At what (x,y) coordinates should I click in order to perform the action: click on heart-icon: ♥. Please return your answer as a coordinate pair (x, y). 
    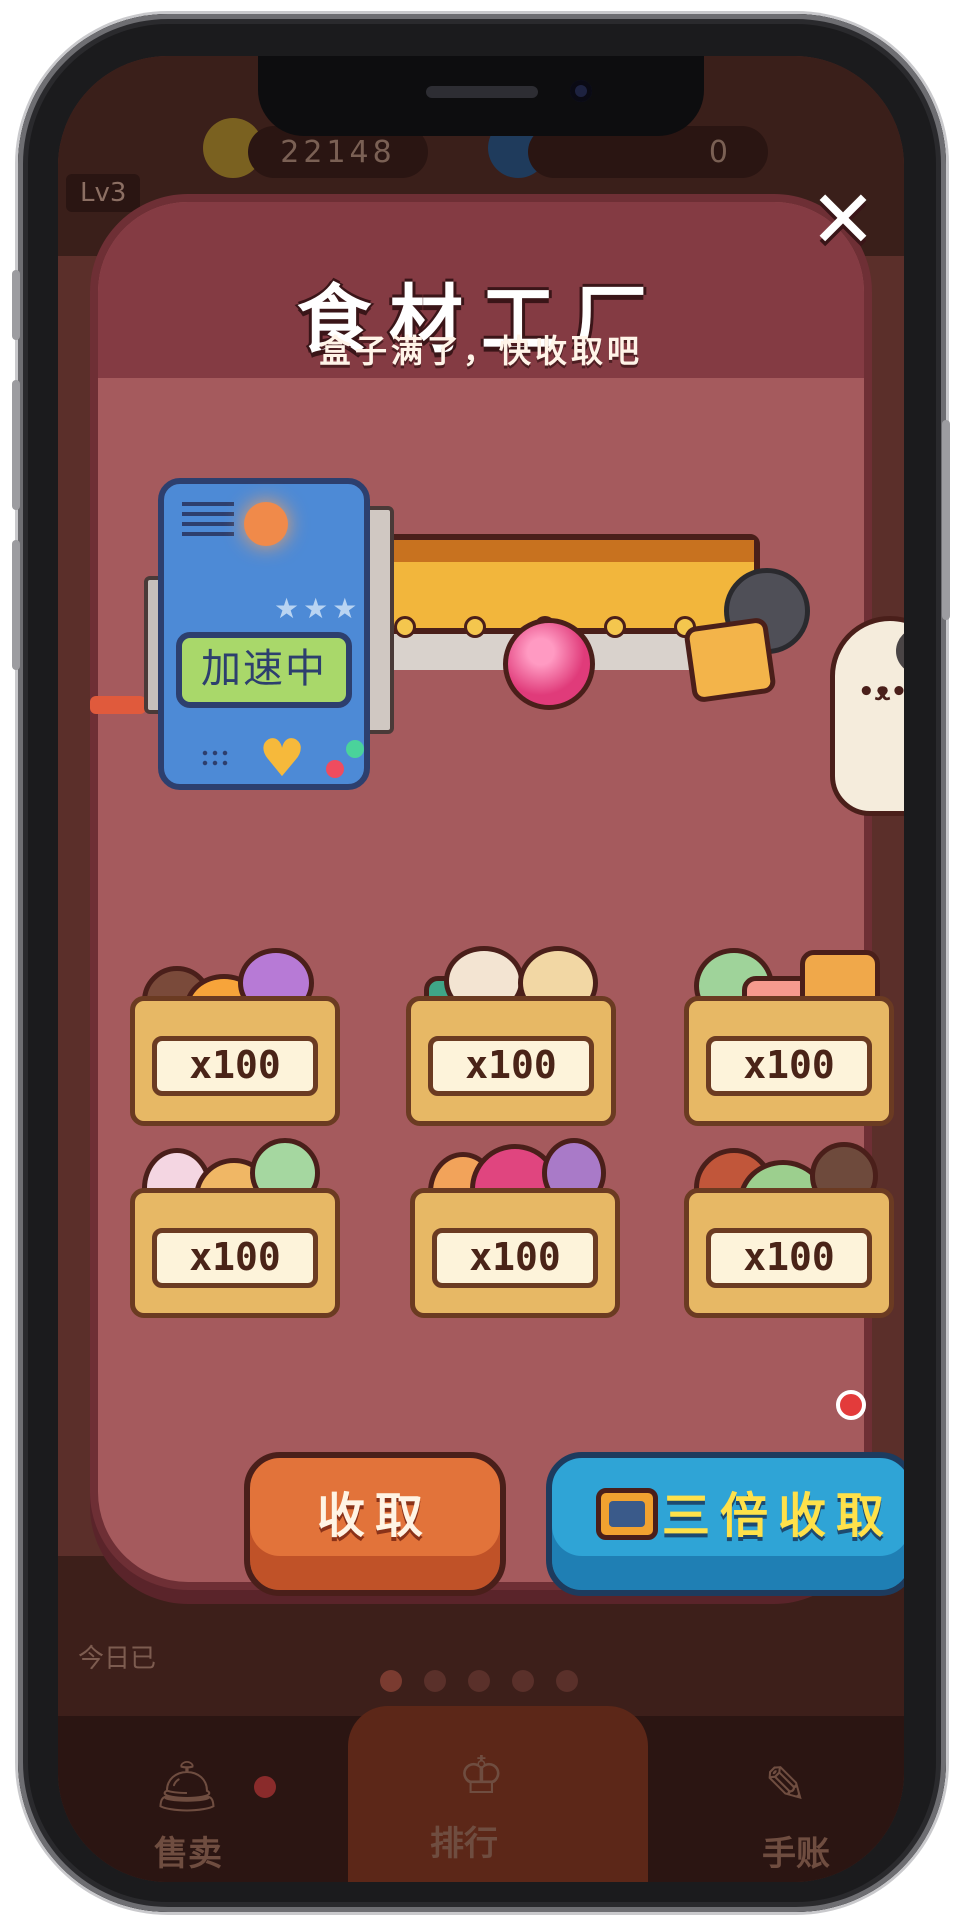
    Looking at the image, I should click on (282, 759).